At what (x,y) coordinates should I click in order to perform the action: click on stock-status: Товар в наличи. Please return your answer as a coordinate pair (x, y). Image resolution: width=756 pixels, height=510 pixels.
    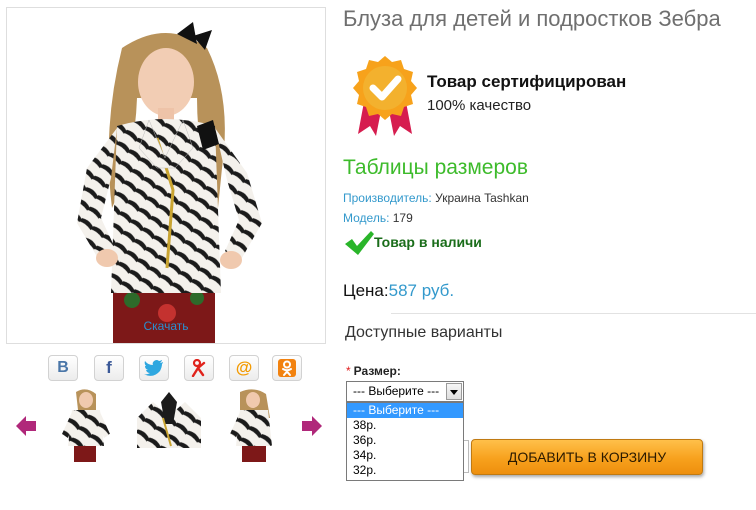
    Looking at the image, I should click on (428, 242).